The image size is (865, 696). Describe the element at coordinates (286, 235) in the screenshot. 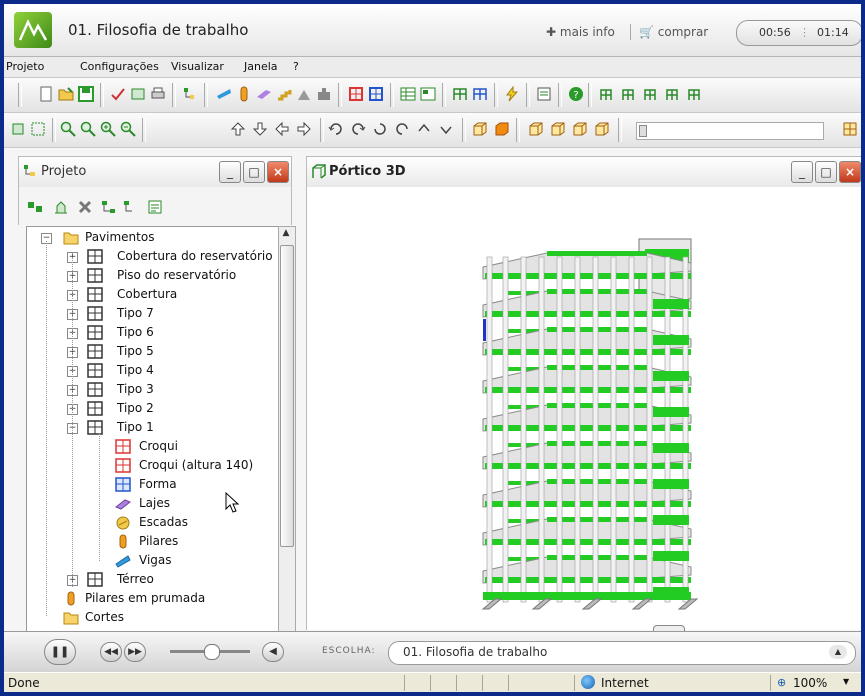

I see `scroll-up-icon: ▲` at that location.